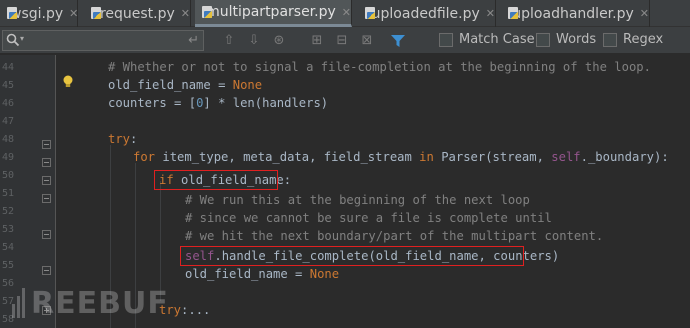 This screenshot has height=328, width=690. What do you see at coordinates (7, 175) in the screenshot?
I see `line-number: 50` at bounding box center [7, 175].